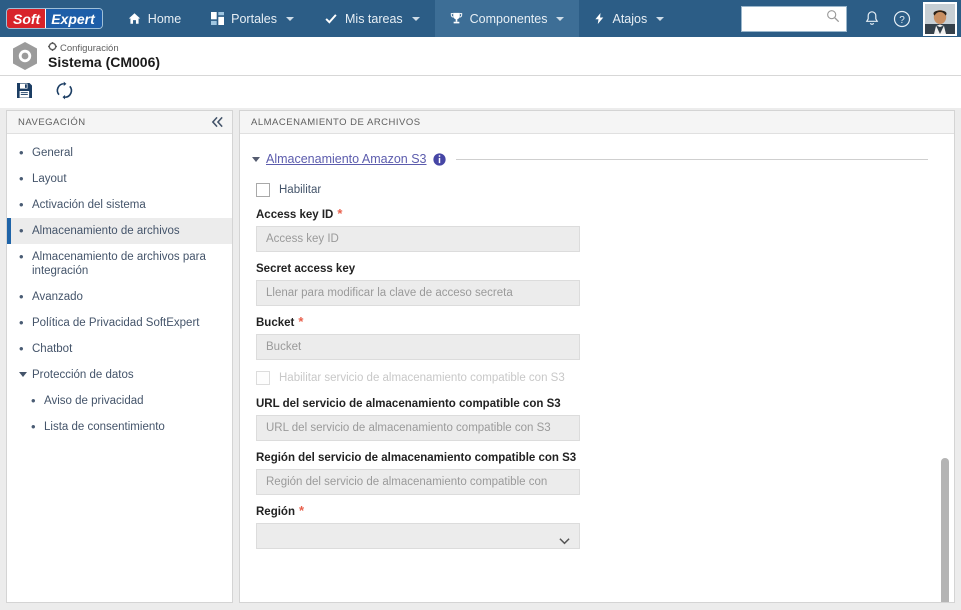  Describe the element at coordinates (52, 48) in the screenshot. I see `gear-small-icon` at that location.